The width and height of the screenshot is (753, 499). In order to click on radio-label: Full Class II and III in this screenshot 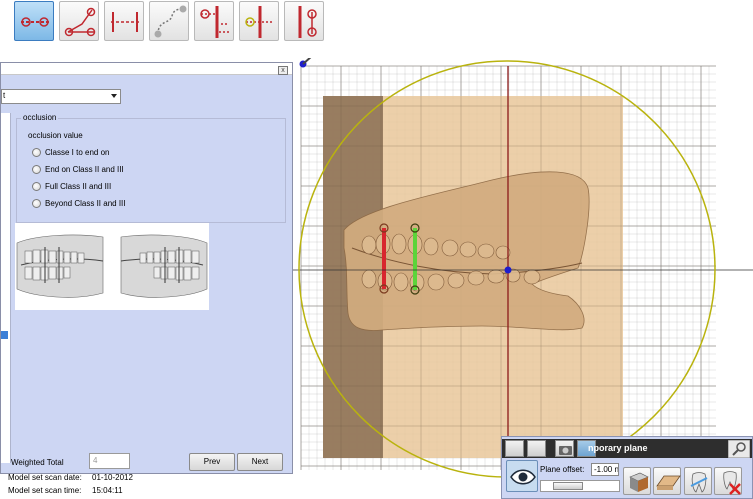, I will do `click(78, 186)`.